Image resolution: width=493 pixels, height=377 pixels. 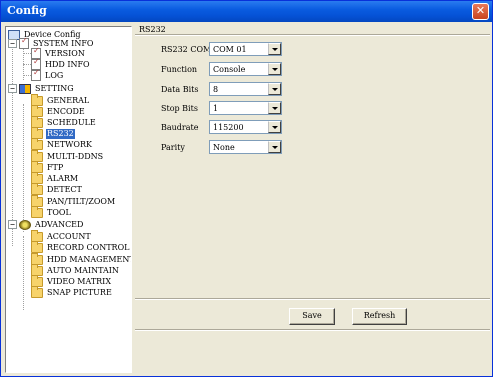 I want to click on tree-item-label: ALARM, so click(x=63, y=178).